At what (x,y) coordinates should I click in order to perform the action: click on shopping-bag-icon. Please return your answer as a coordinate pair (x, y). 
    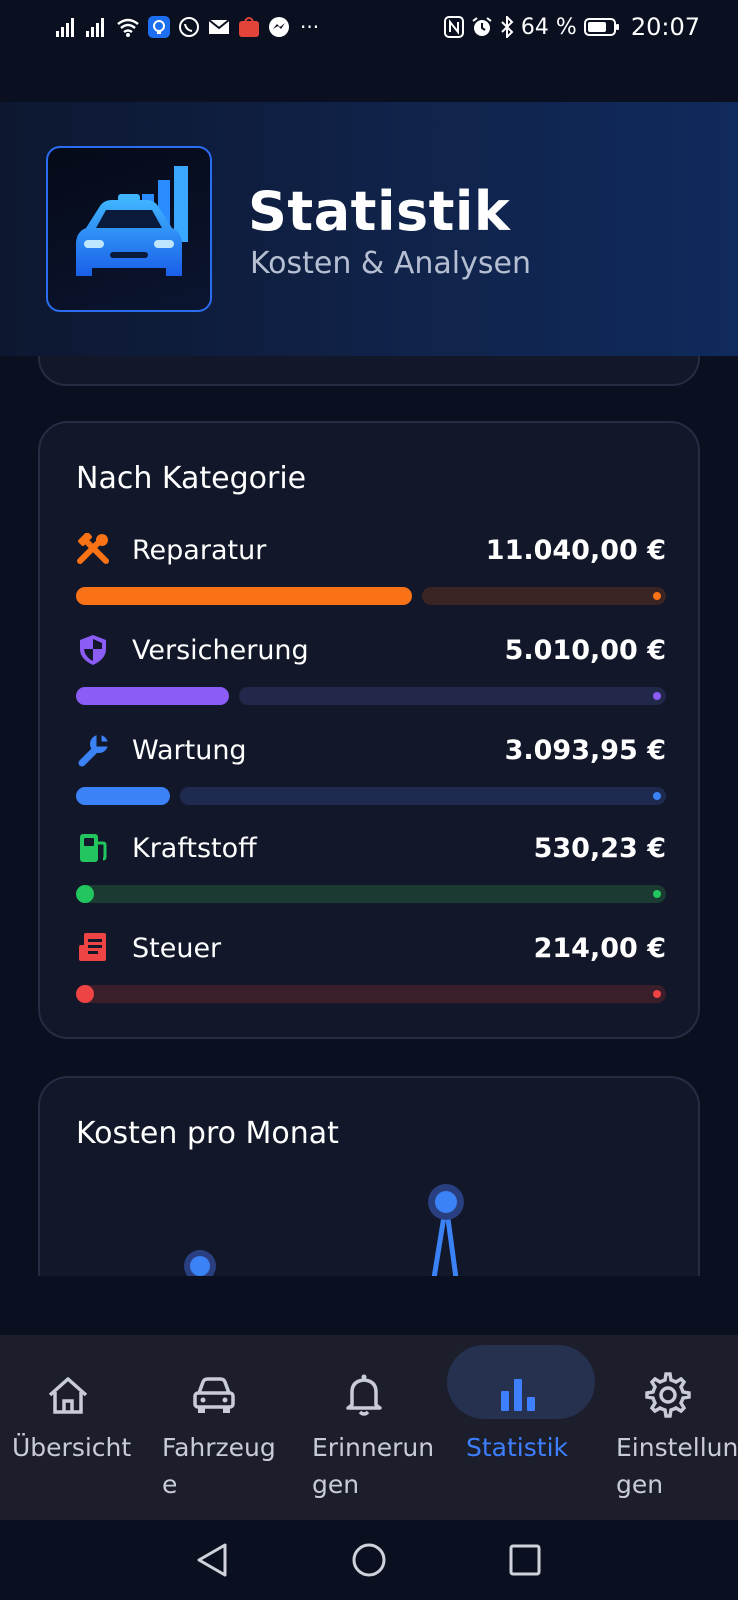
    Looking at the image, I should click on (249, 27).